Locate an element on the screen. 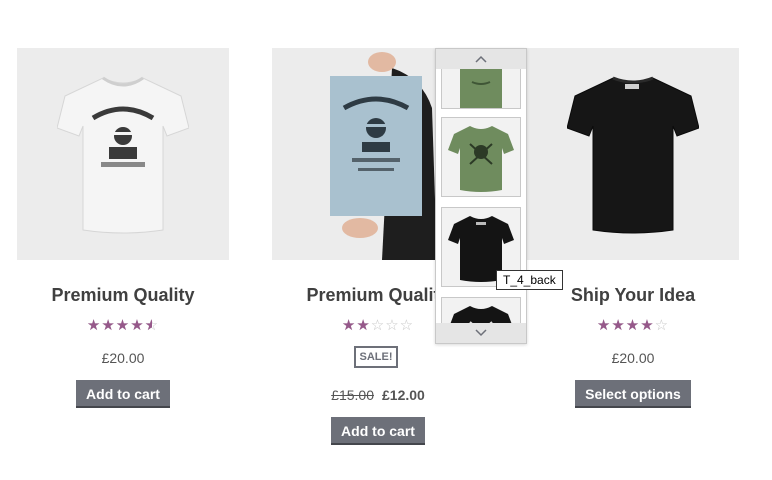 The height and width of the screenshot is (480, 772). black-tshirt-graphic is located at coordinates (633, 155).